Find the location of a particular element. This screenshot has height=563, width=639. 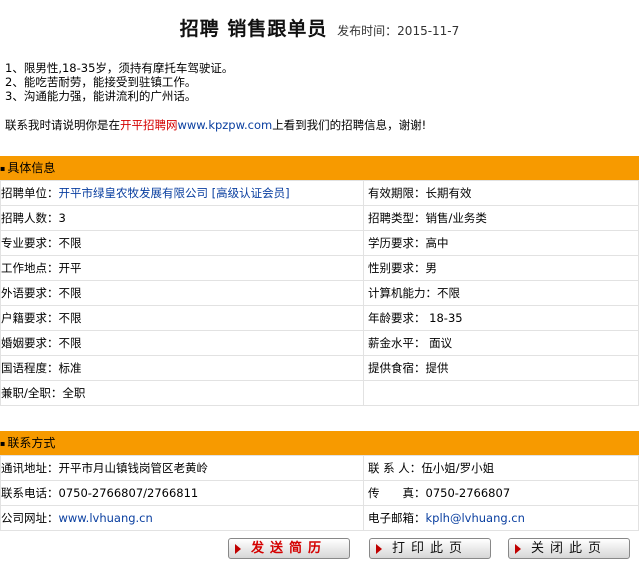

field-label: 性别要求： is located at coordinates (397, 268).